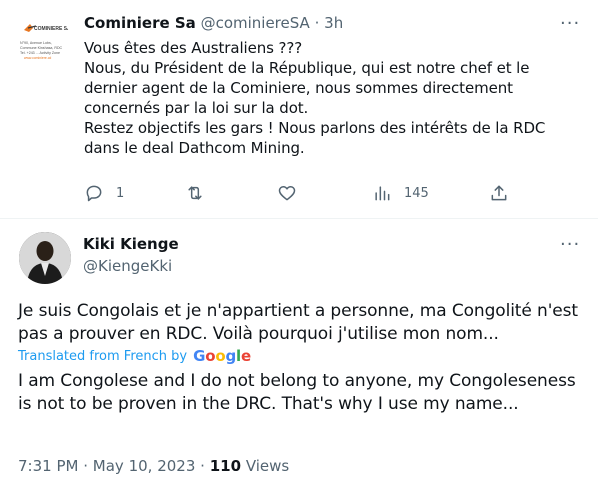 Image resolution: width=598 pixels, height=498 pixels. I want to click on like-button, so click(293, 193).